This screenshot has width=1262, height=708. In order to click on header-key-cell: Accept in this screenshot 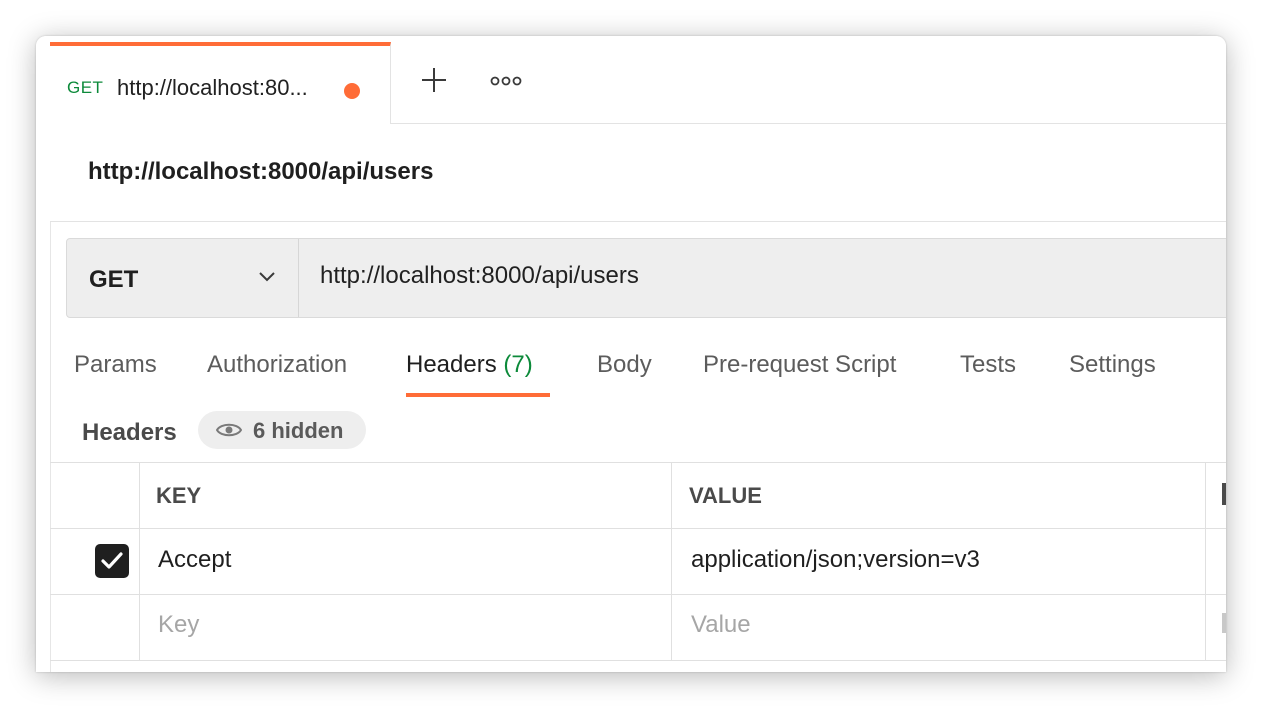, I will do `click(194, 560)`.